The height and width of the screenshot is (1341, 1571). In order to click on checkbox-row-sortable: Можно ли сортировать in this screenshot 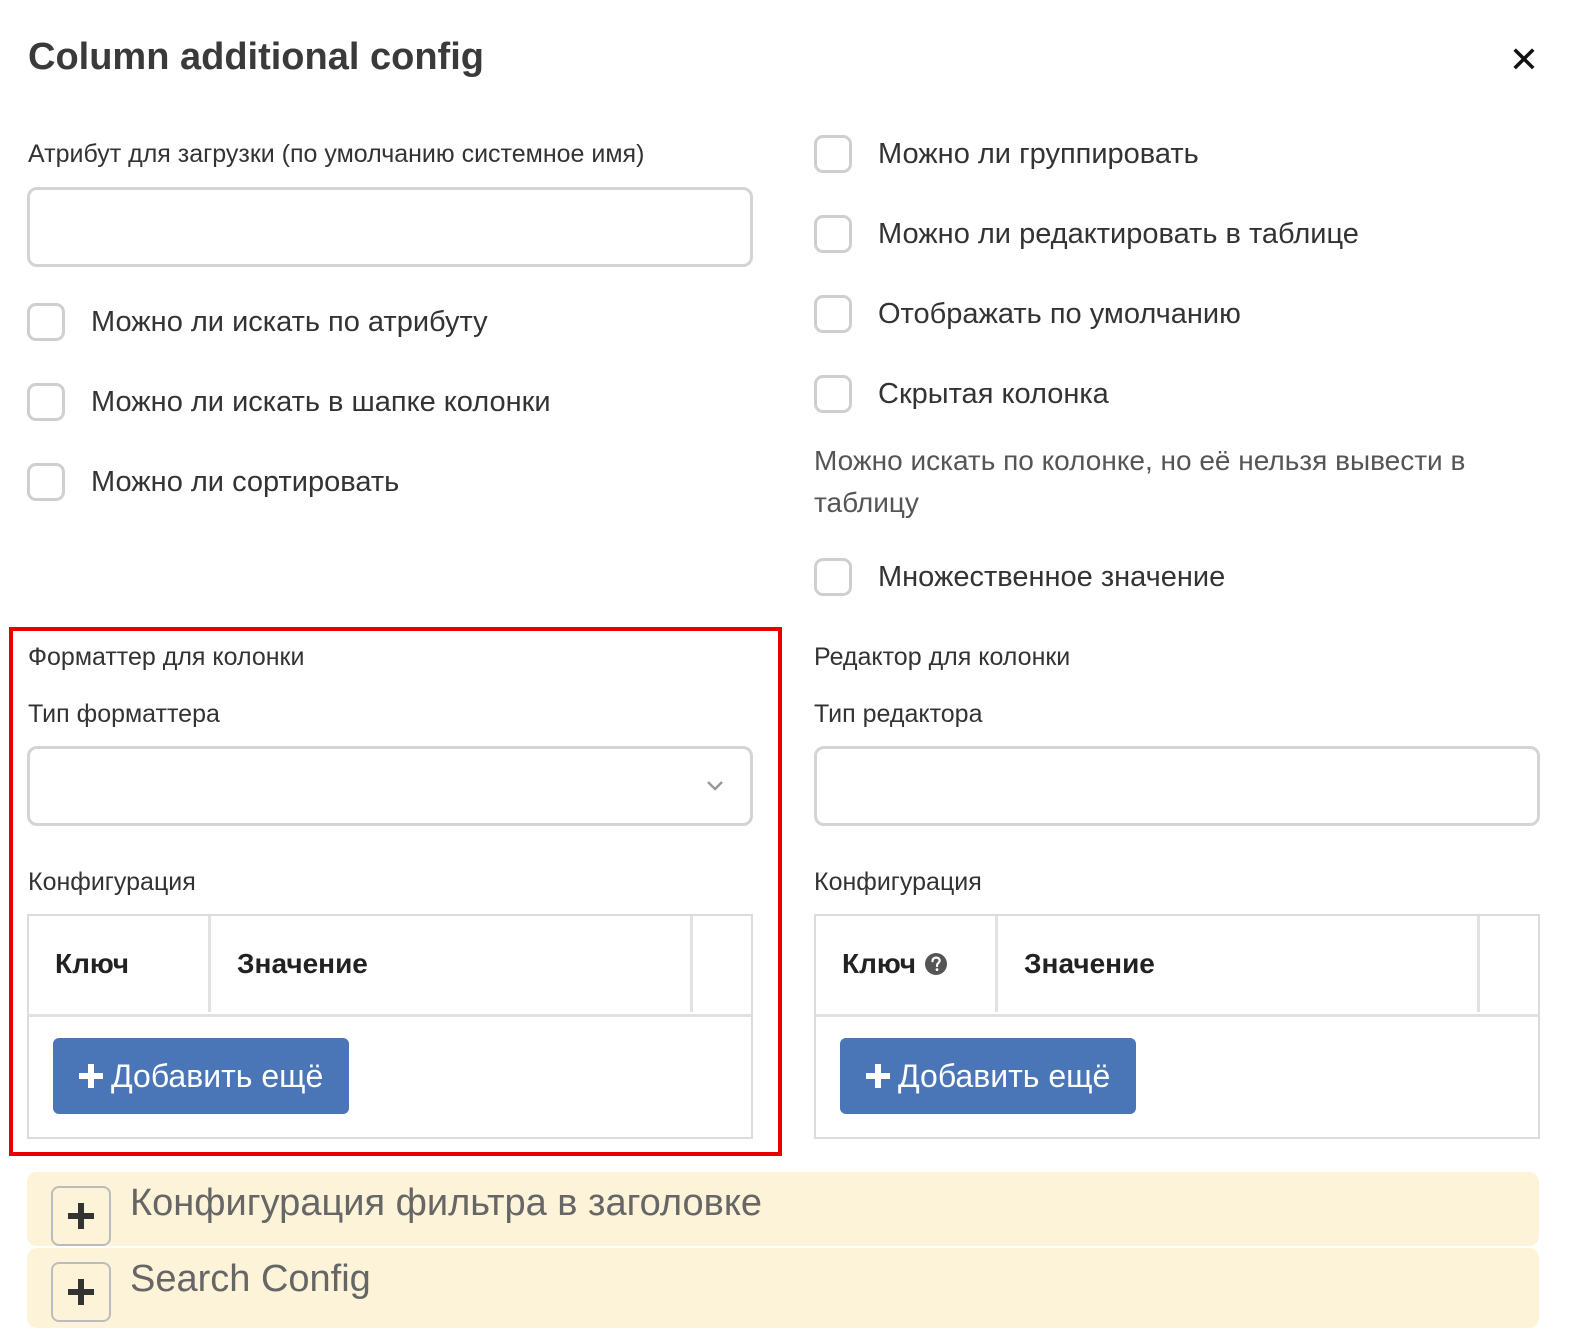, I will do `click(213, 482)`.